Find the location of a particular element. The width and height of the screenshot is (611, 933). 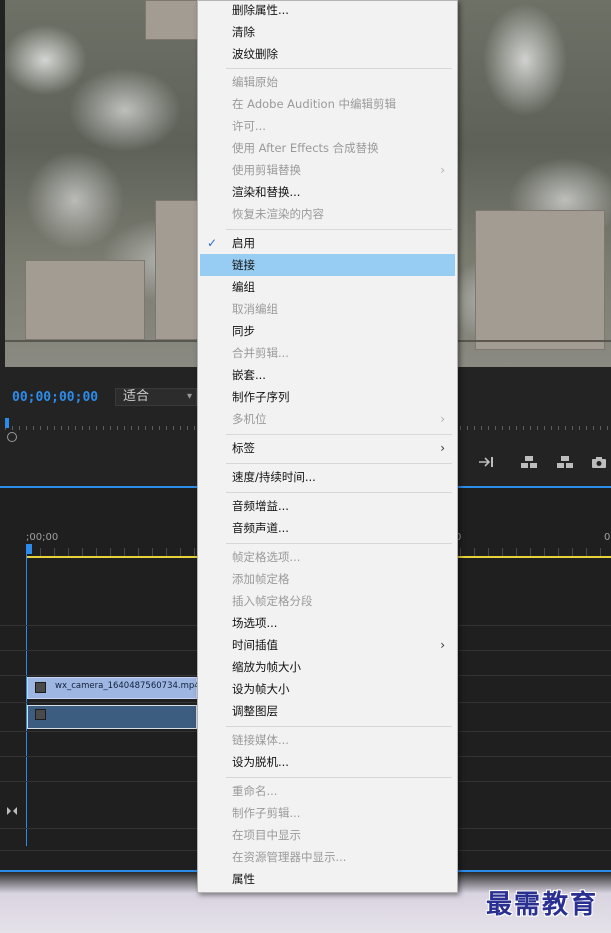

menu-item: 使用剪辑替换 › is located at coordinates (327, 170).